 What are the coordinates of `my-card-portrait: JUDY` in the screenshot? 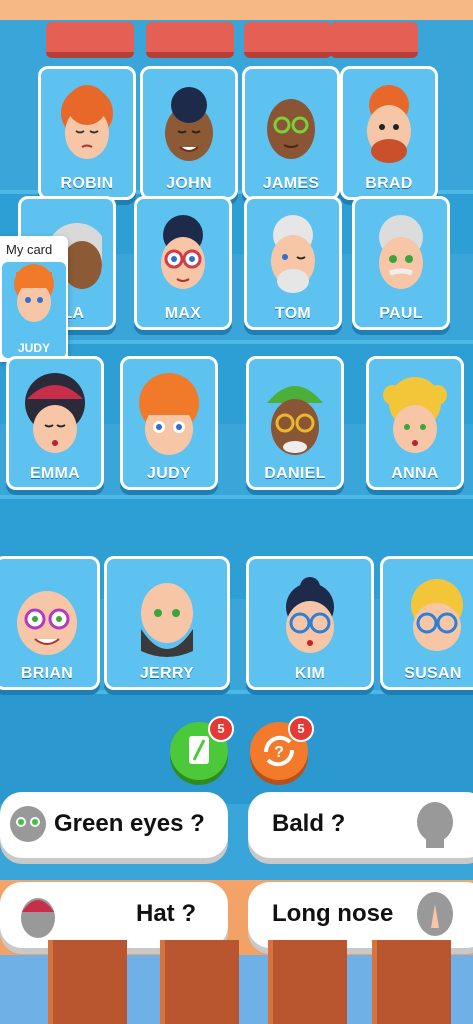 It's located at (34, 310).